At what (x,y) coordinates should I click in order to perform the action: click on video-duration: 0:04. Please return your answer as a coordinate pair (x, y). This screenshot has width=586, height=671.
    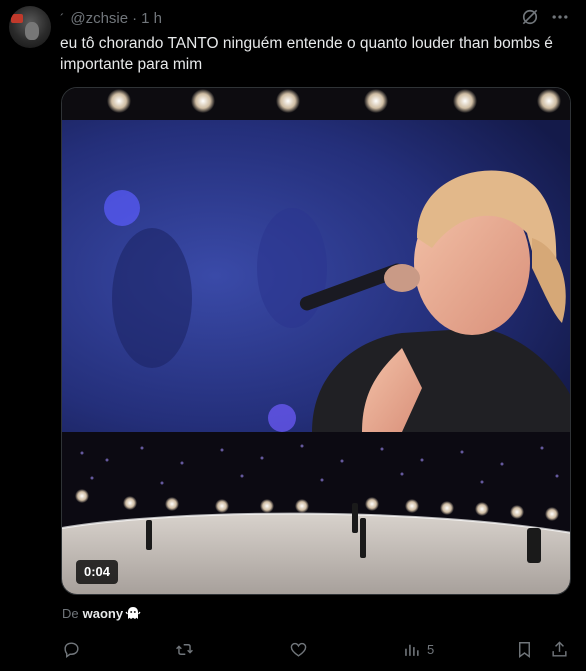
    Looking at the image, I should click on (97, 572).